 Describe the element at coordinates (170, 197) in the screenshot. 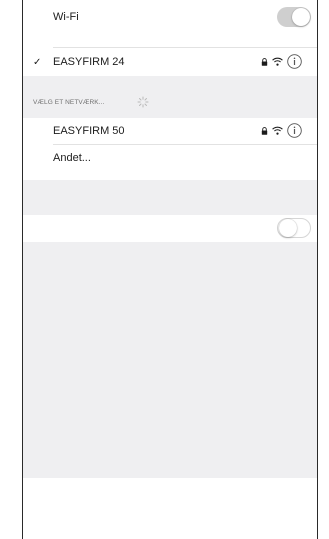

I see `section-spacer-band` at that location.